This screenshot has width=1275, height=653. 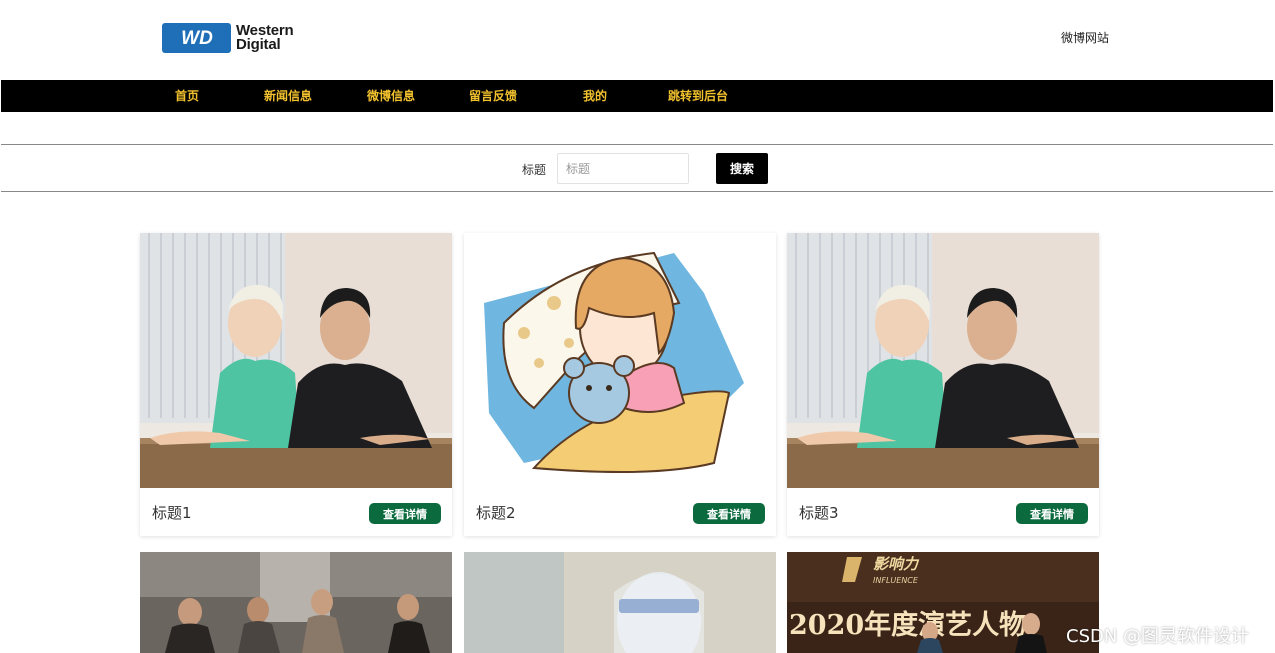 I want to click on card-title: 标题2, so click(x=496, y=512).